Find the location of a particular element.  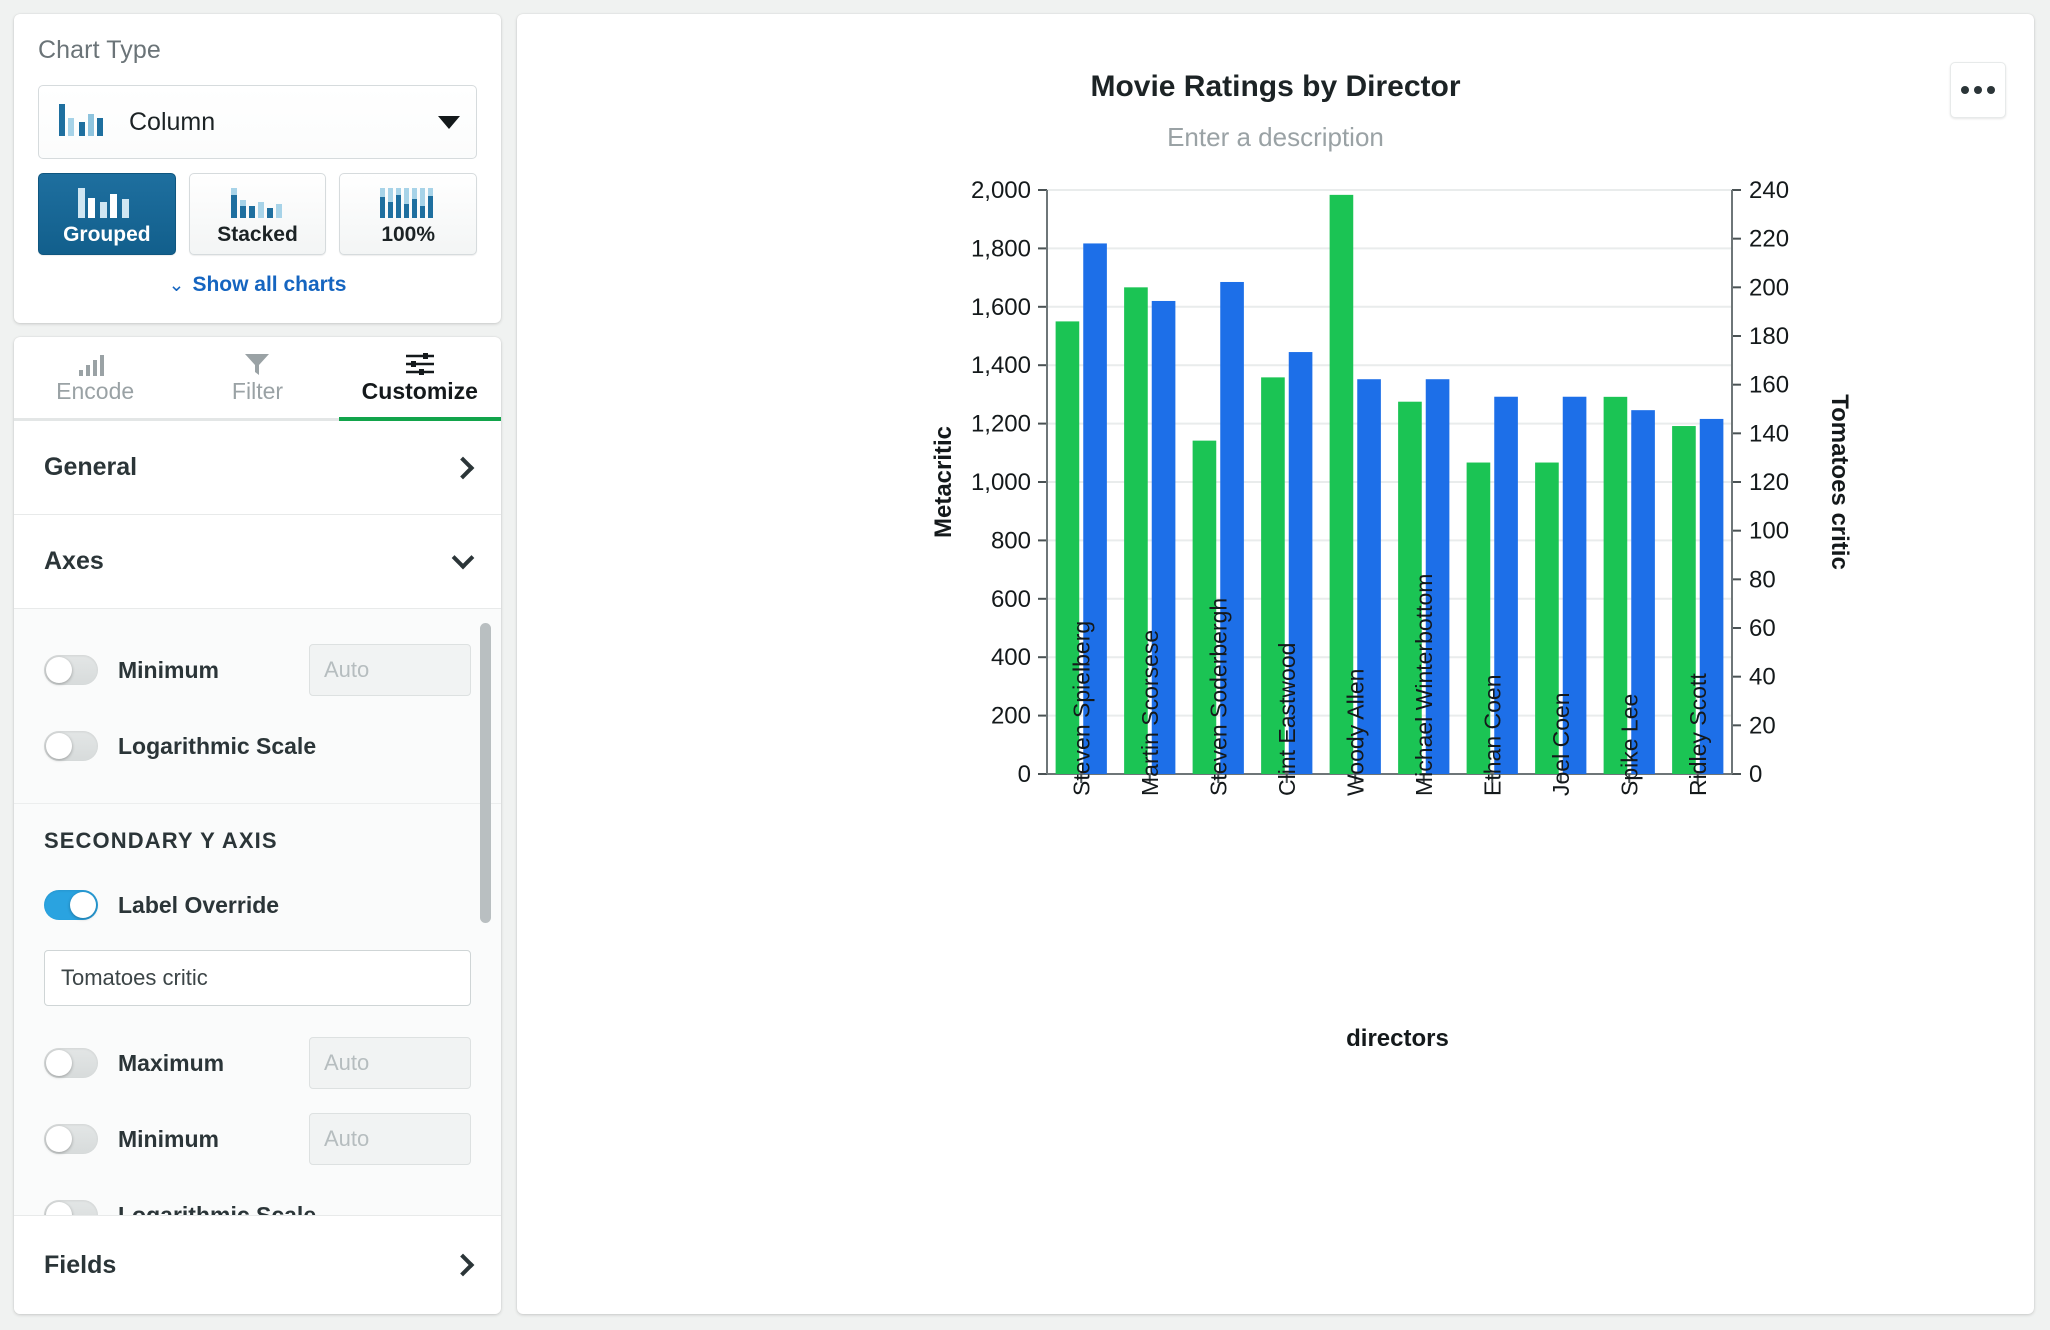

x-tick-label: Martin Scorsese is located at coordinates (1150, 713).